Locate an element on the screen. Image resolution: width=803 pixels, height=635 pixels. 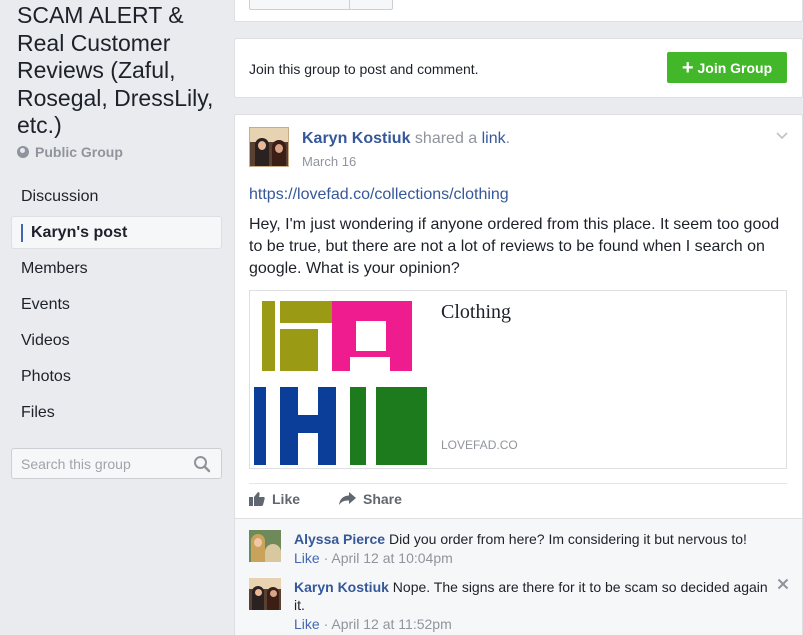
nav-item-videos: Videos is located at coordinates (116, 342).